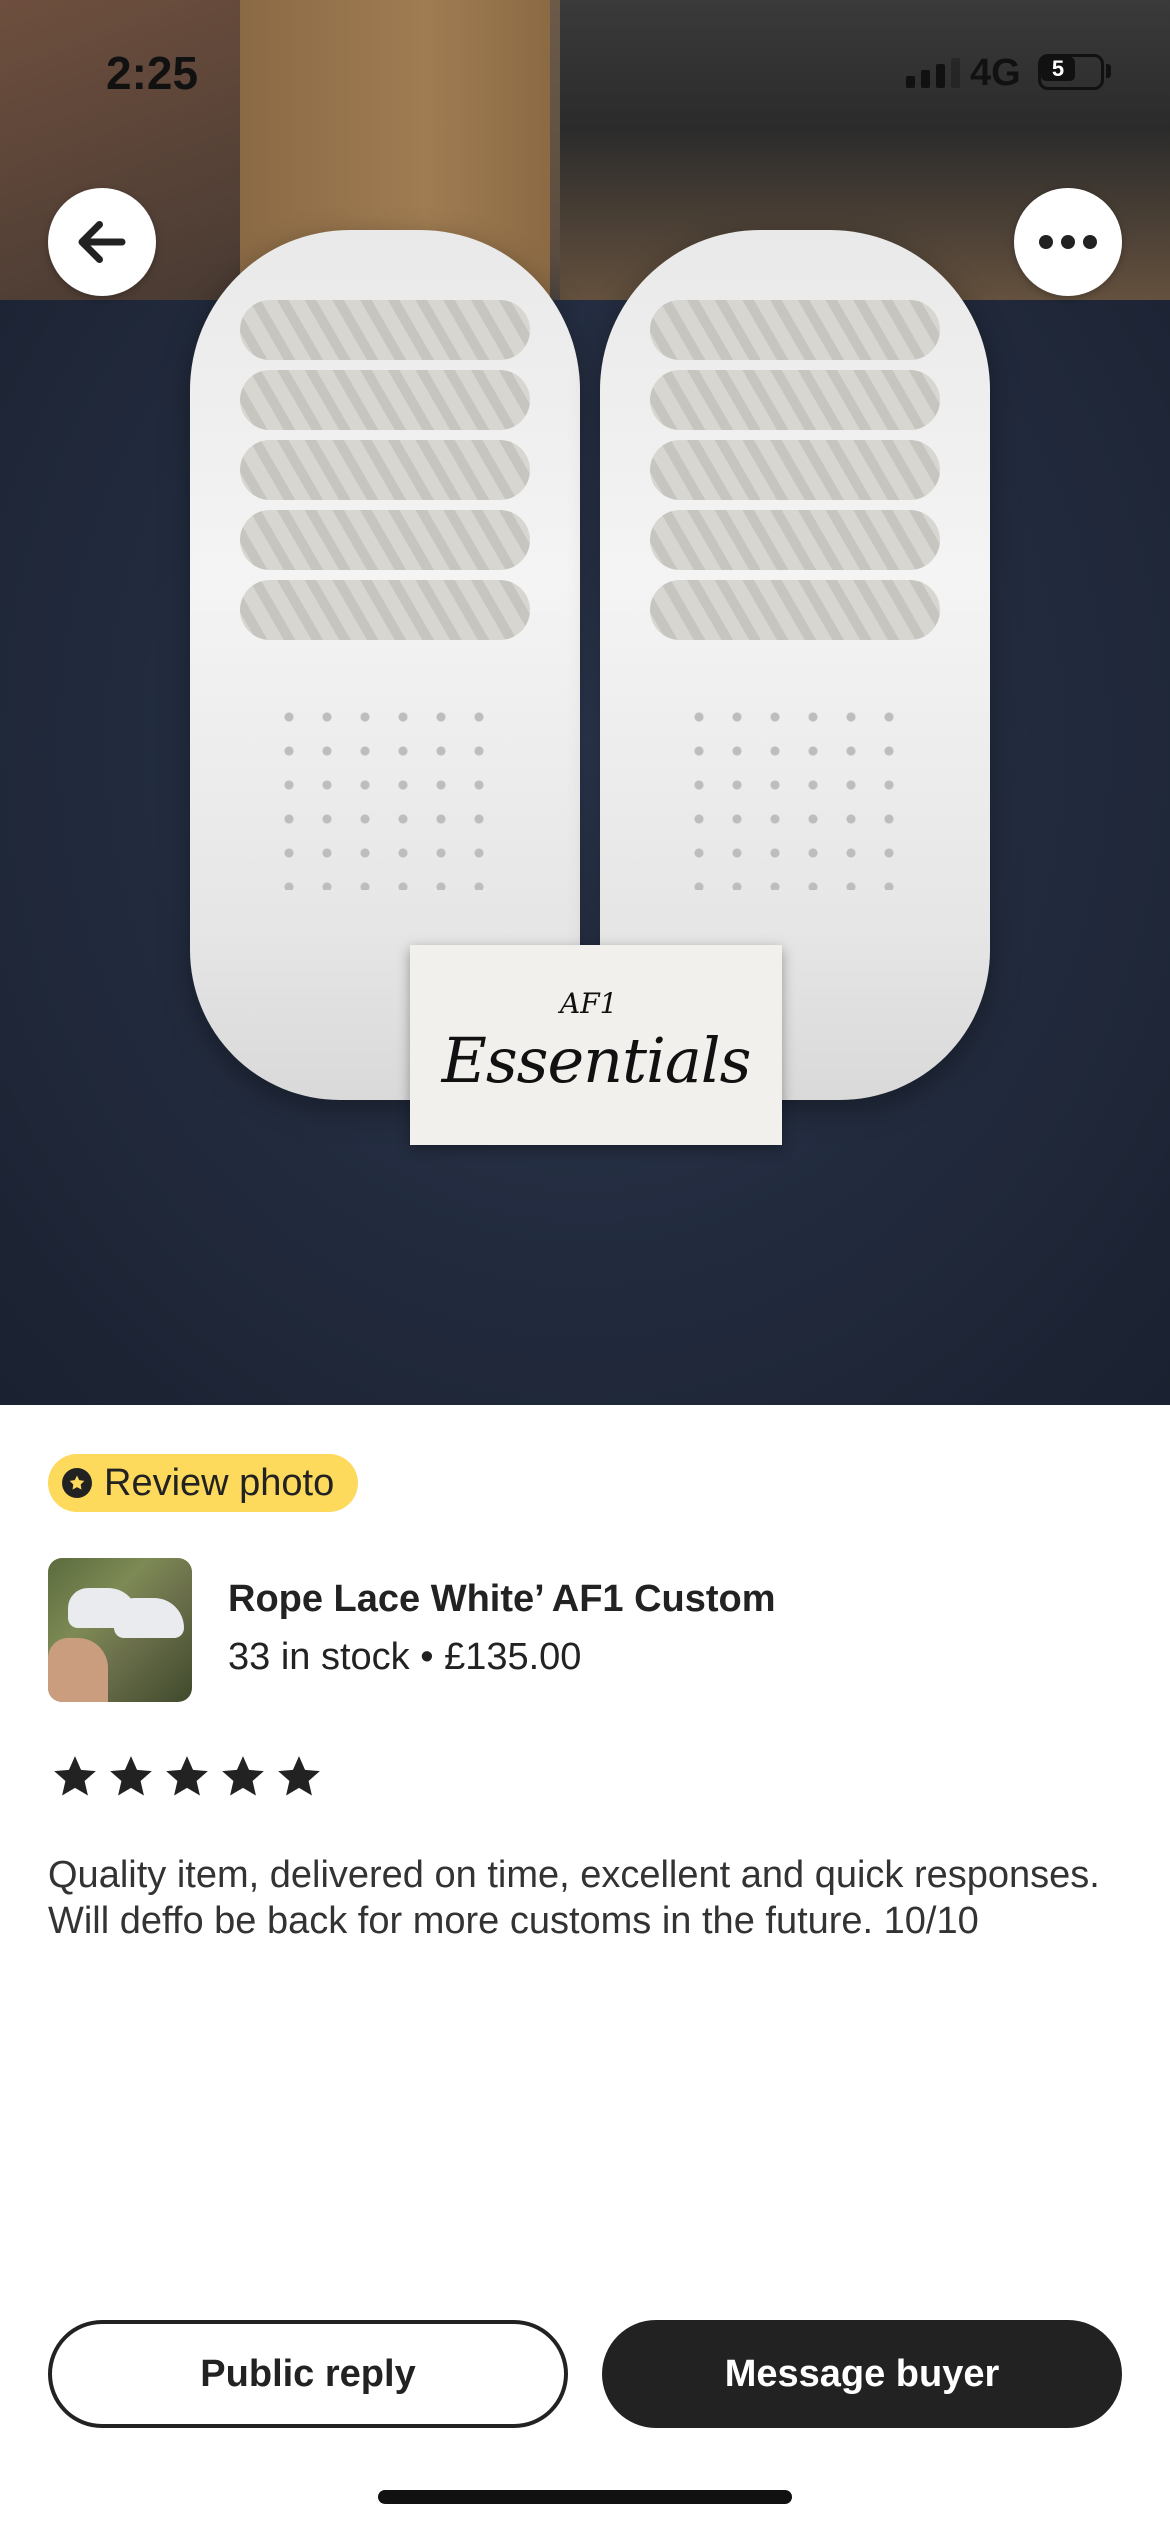 This screenshot has width=1170, height=2532. What do you see at coordinates (1108, 71) in the screenshot?
I see `battery-cap` at bounding box center [1108, 71].